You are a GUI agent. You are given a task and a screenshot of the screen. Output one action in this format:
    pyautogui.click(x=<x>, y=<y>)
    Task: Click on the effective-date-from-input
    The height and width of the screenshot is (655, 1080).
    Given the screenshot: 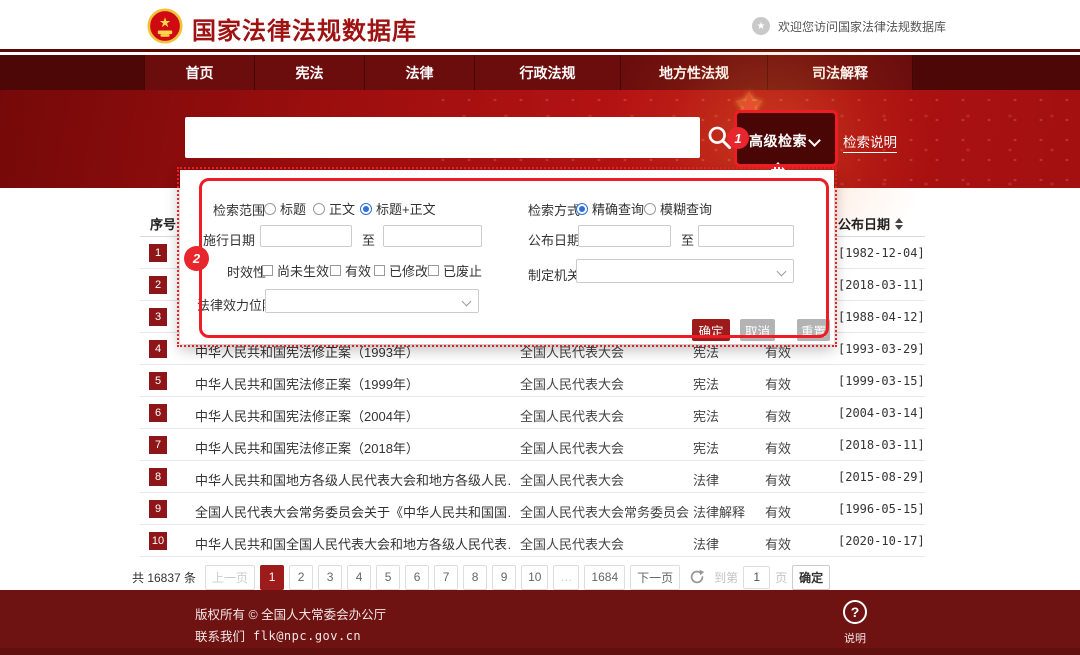 What is the action you would take?
    pyautogui.click(x=306, y=236)
    